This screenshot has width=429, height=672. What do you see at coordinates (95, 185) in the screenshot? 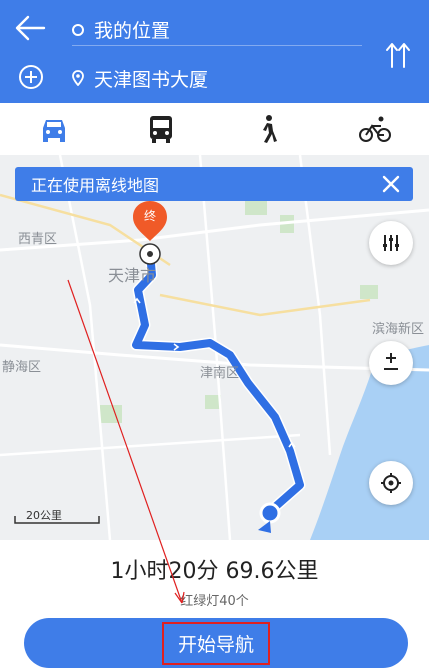
I see `offline-map-text: 正在使用离线地图` at bounding box center [95, 185].